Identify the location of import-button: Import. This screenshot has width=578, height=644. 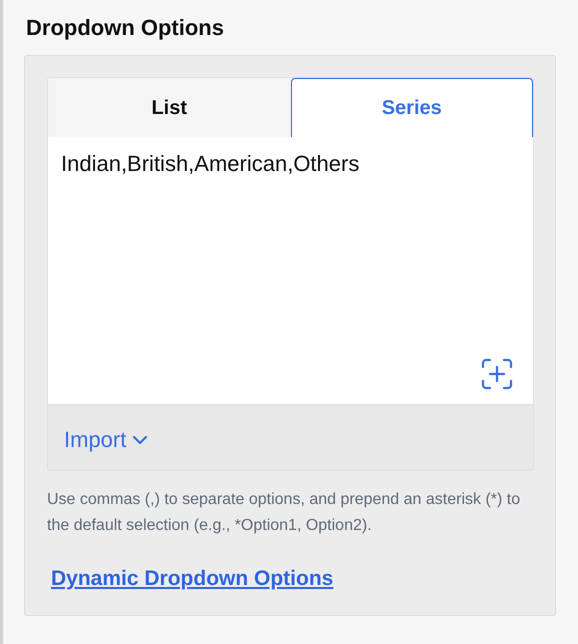
(106, 438).